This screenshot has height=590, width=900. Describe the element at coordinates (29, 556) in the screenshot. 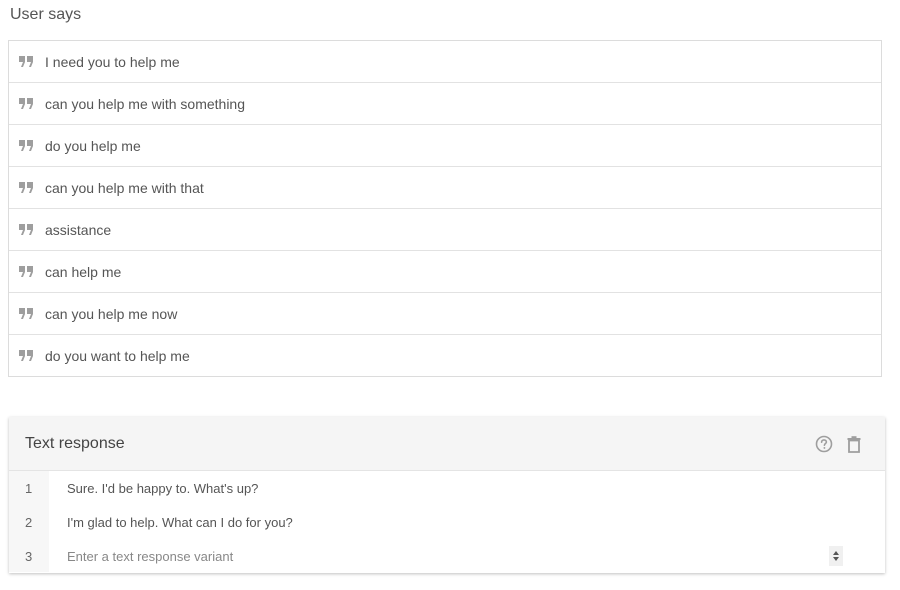

I see `variant-number: 3` at that location.